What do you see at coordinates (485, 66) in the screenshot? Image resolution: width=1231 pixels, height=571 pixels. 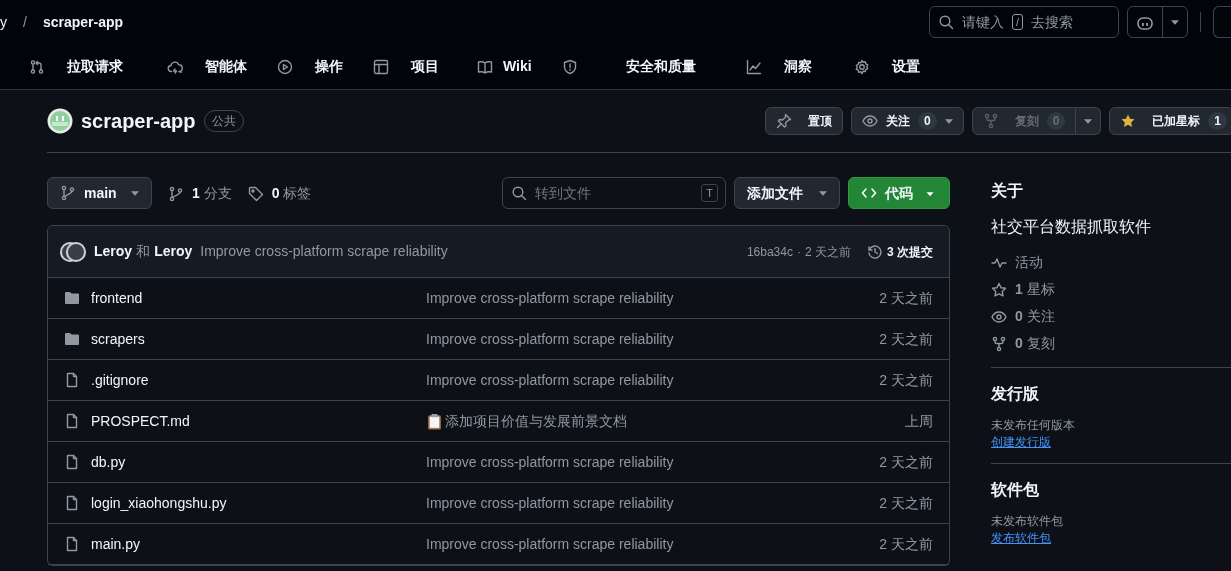 I see `book-icon` at bounding box center [485, 66].